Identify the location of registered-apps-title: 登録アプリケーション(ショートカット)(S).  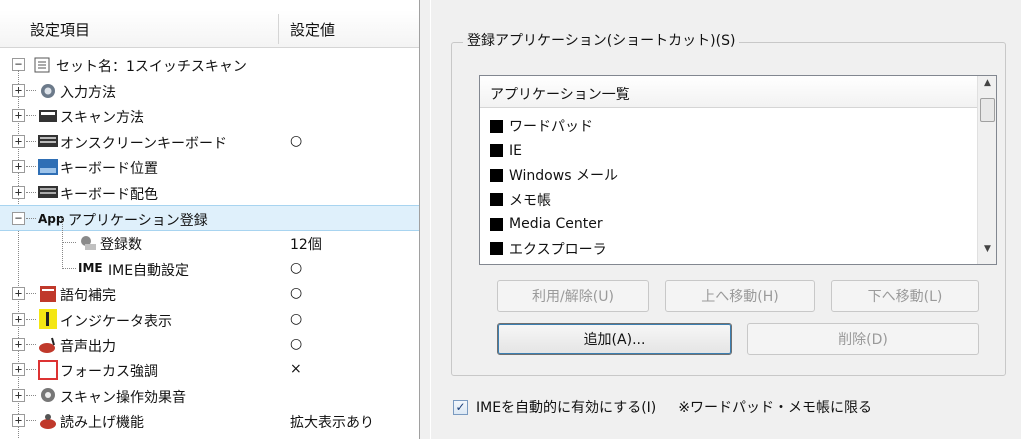
(601, 40).